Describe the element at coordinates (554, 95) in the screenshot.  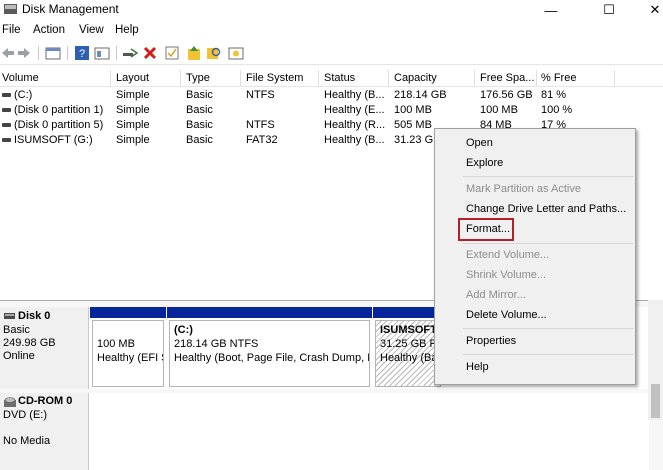
I see `cell-percent-free: 81 %` at that location.